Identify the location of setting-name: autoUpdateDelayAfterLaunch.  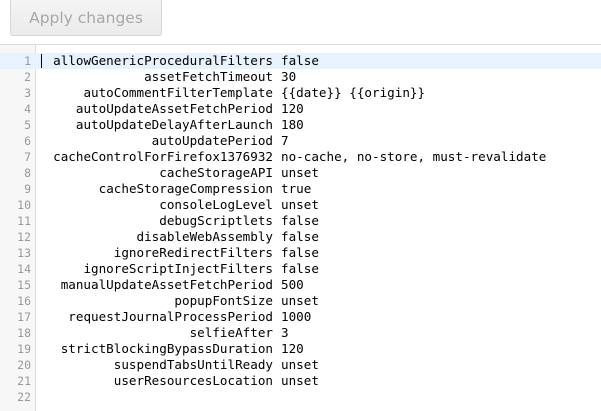
(174, 125).